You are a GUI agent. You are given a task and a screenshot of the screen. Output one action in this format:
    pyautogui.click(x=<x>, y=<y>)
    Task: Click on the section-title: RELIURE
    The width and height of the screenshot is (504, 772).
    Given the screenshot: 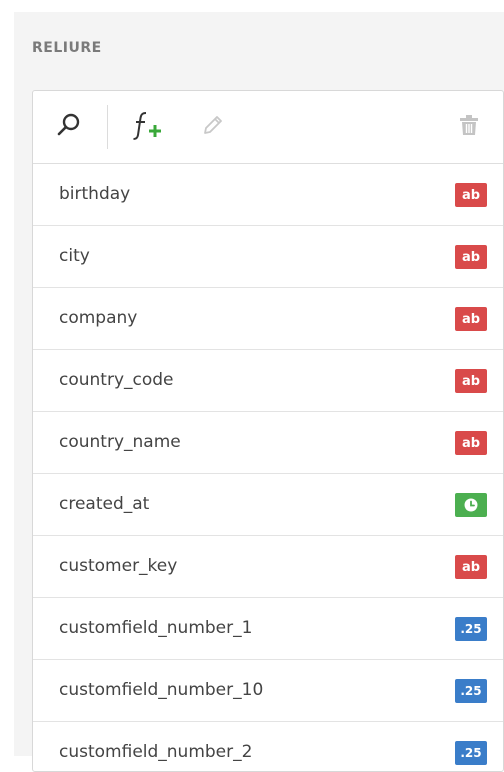 What is the action you would take?
    pyautogui.click(x=67, y=48)
    